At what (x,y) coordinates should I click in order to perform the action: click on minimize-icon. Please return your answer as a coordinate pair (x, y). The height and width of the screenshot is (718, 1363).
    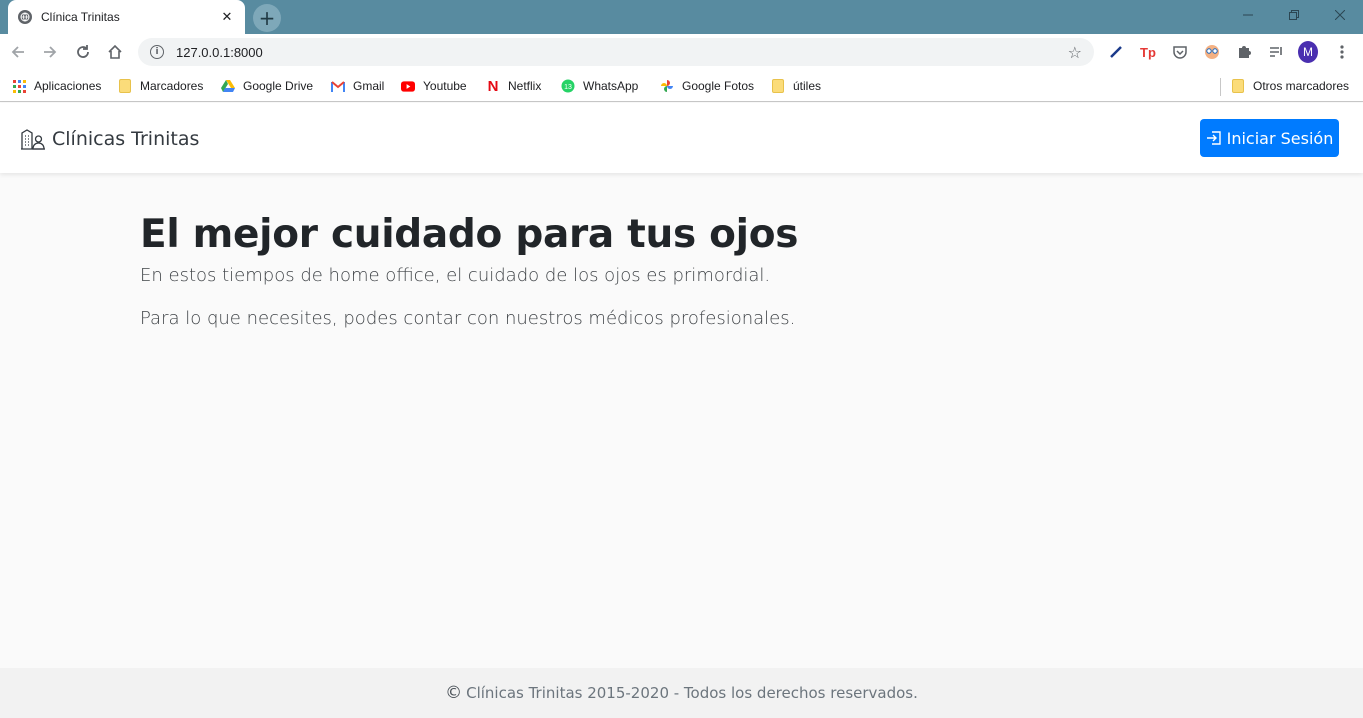
    Looking at the image, I should click on (1248, 15).